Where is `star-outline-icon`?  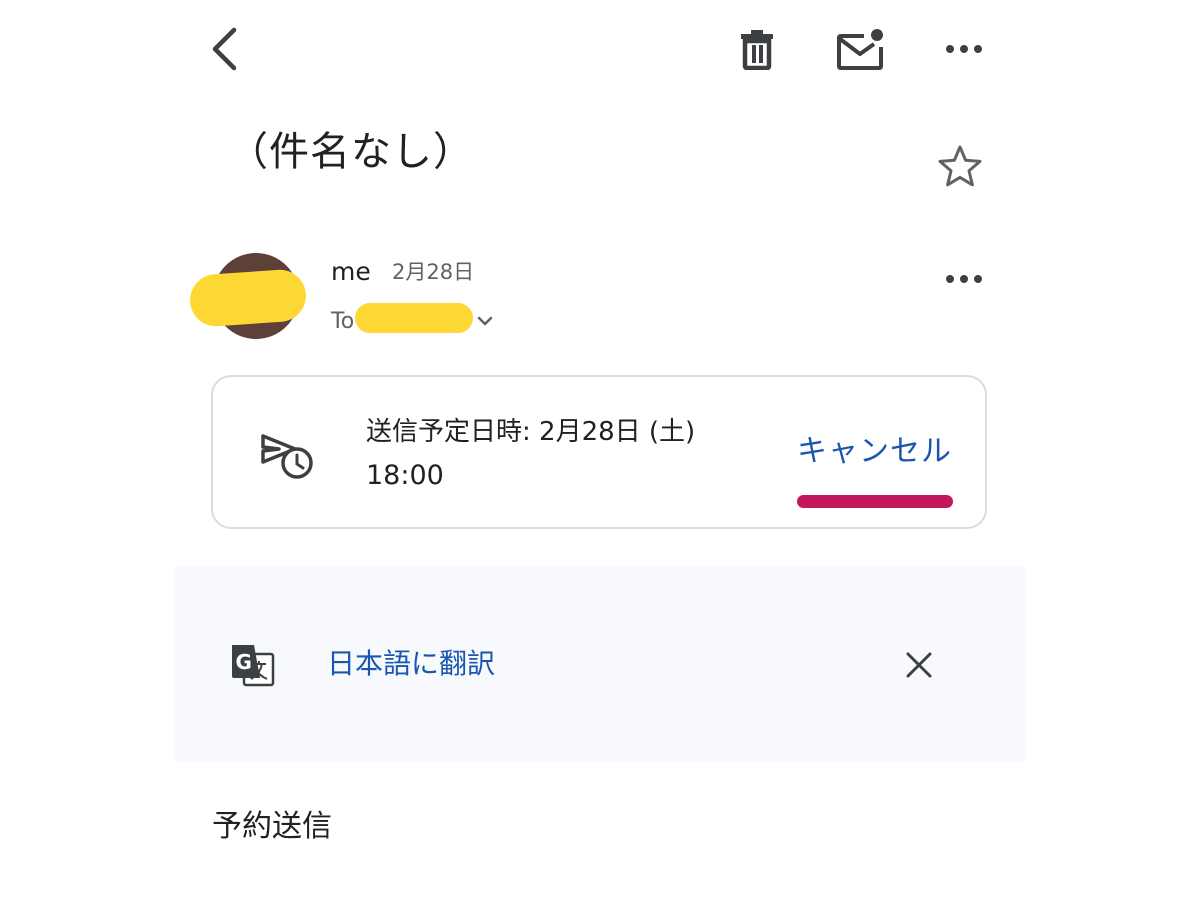 star-outline-icon is located at coordinates (960, 166).